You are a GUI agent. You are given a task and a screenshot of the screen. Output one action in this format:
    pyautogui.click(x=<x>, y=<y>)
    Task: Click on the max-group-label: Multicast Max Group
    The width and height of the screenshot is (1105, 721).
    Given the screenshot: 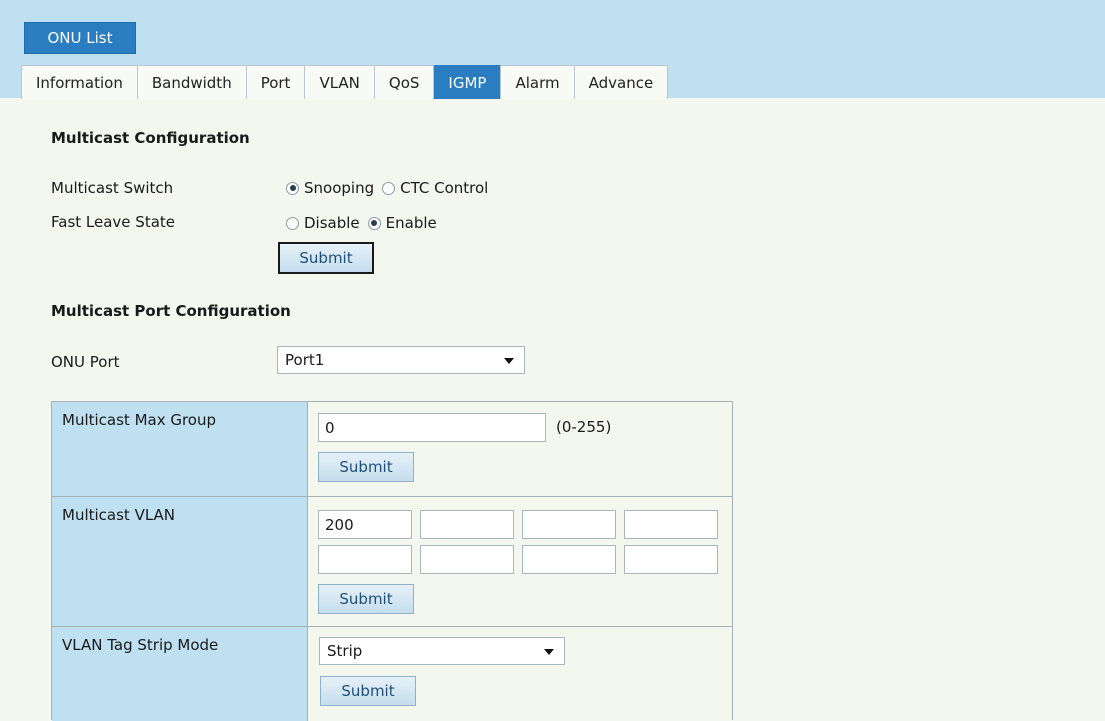 What is the action you would take?
    pyautogui.click(x=180, y=449)
    